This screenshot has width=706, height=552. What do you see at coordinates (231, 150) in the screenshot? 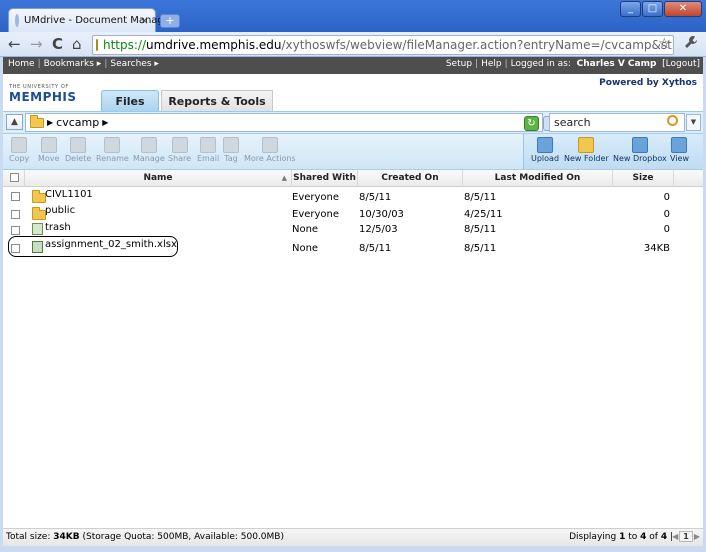
I see `tag-button: Tag` at bounding box center [231, 150].